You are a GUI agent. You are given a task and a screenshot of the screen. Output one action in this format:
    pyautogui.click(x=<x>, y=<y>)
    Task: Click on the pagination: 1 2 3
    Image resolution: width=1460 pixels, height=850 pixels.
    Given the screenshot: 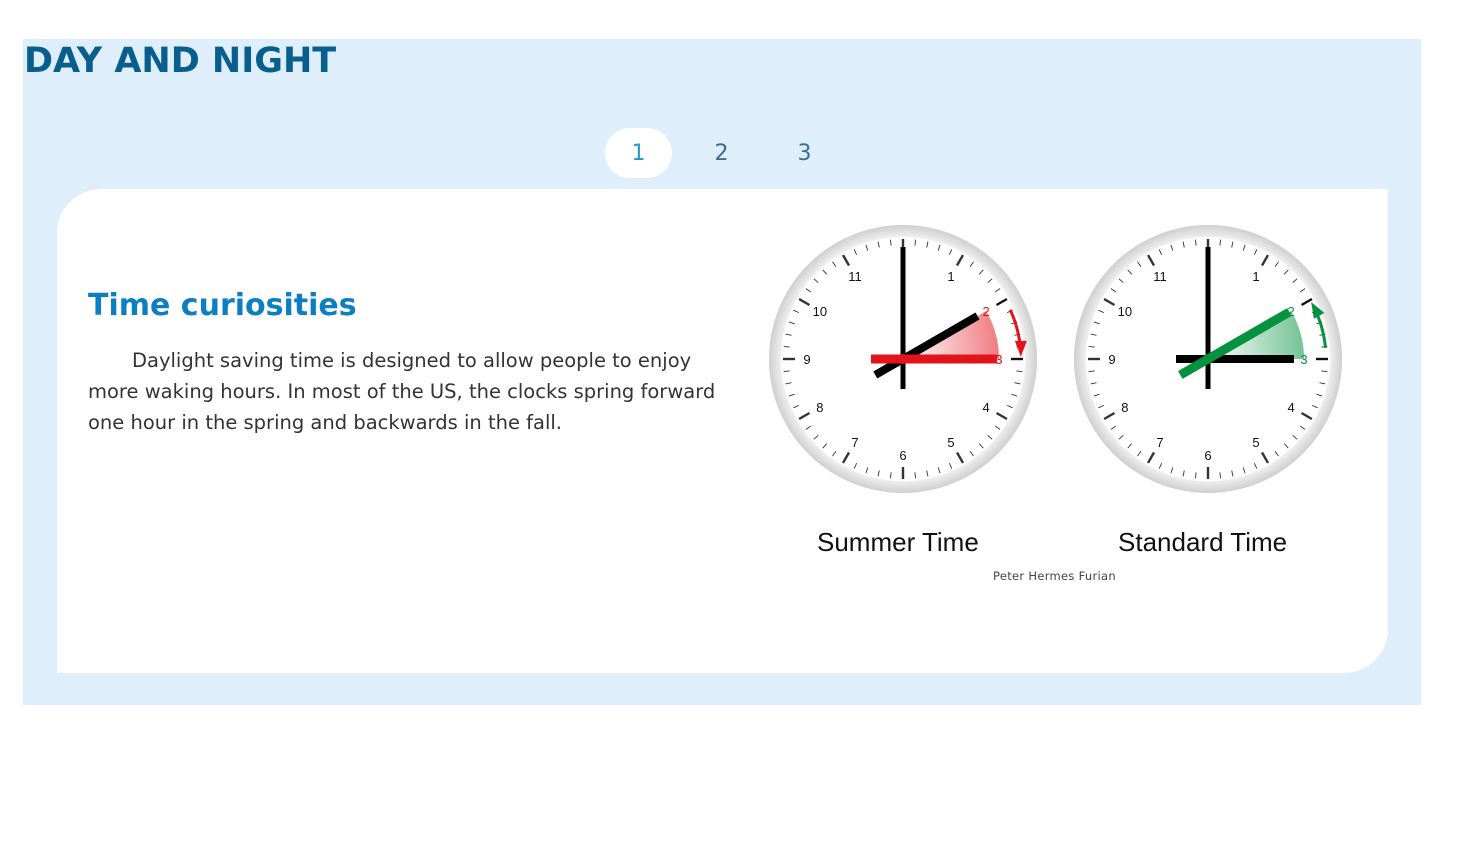 What is the action you would take?
    pyautogui.click(x=729, y=153)
    